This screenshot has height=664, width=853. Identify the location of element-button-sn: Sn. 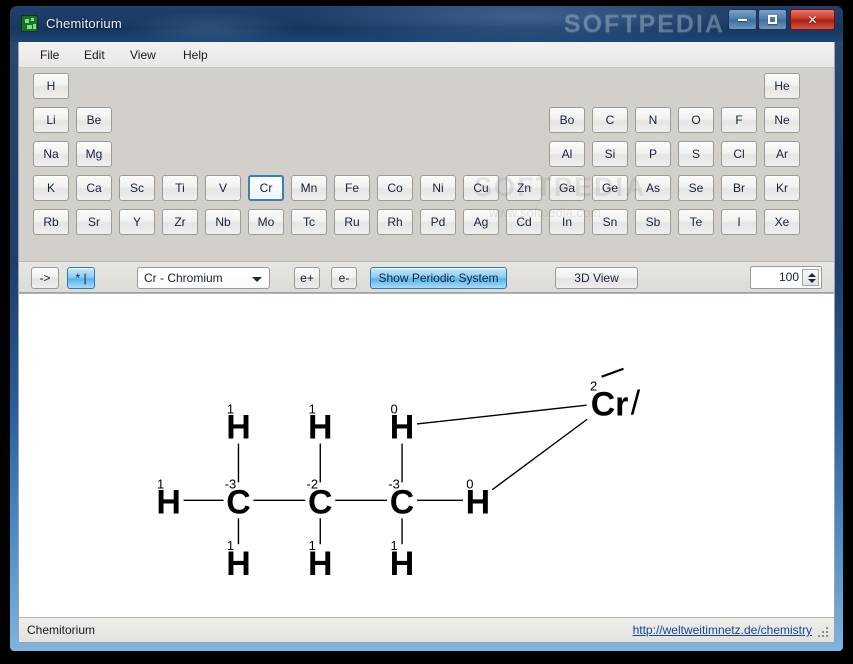
(610, 222).